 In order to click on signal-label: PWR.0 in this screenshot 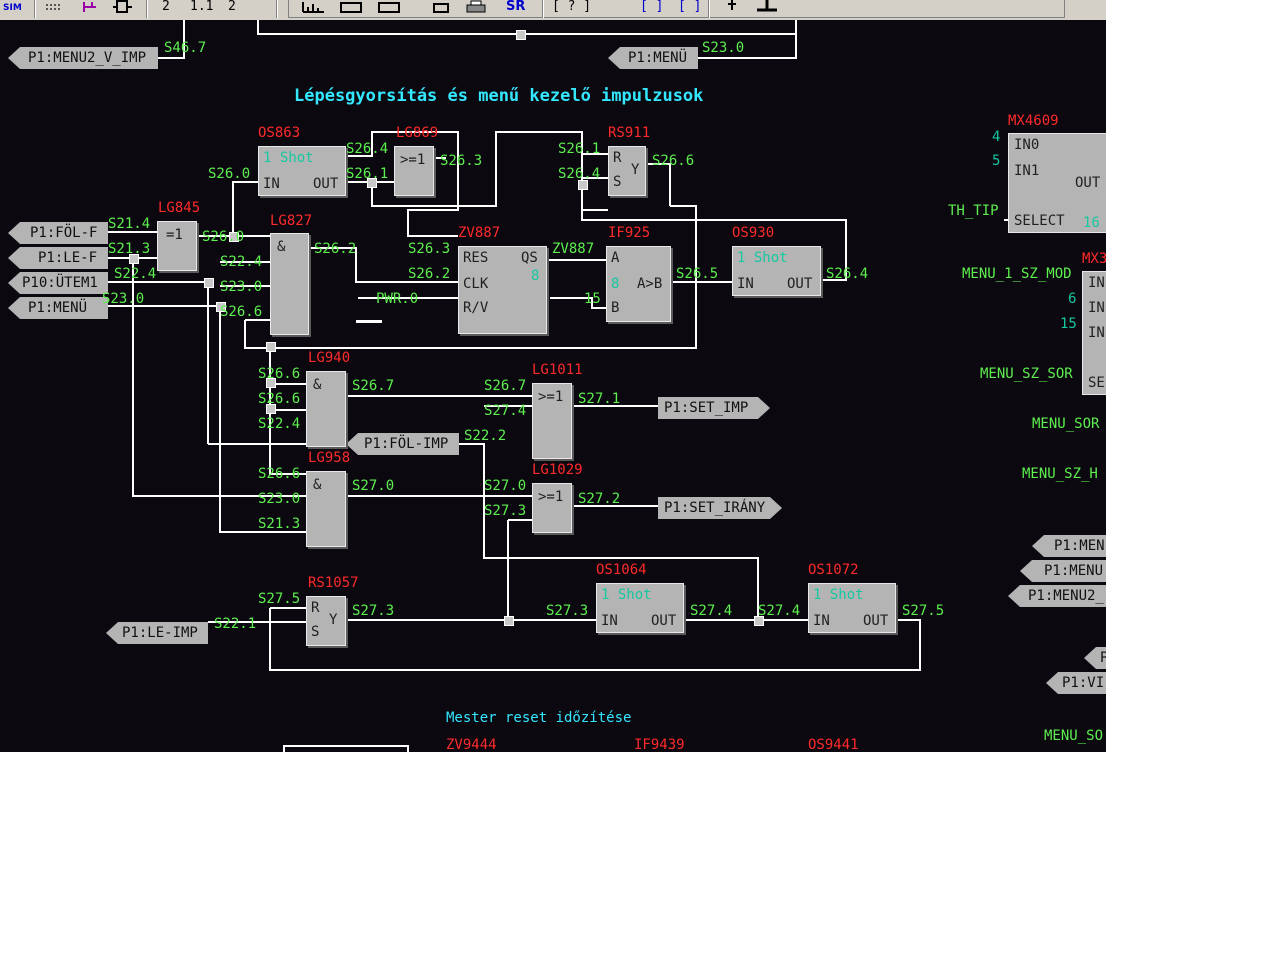, I will do `click(397, 299)`.